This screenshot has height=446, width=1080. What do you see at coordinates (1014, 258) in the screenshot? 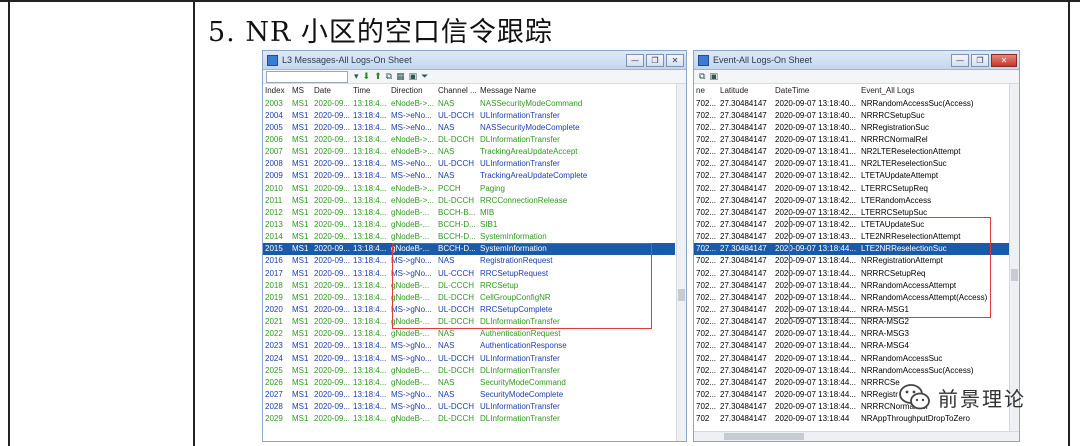
I see `event-vertical-scrollbar` at bounding box center [1014, 258].